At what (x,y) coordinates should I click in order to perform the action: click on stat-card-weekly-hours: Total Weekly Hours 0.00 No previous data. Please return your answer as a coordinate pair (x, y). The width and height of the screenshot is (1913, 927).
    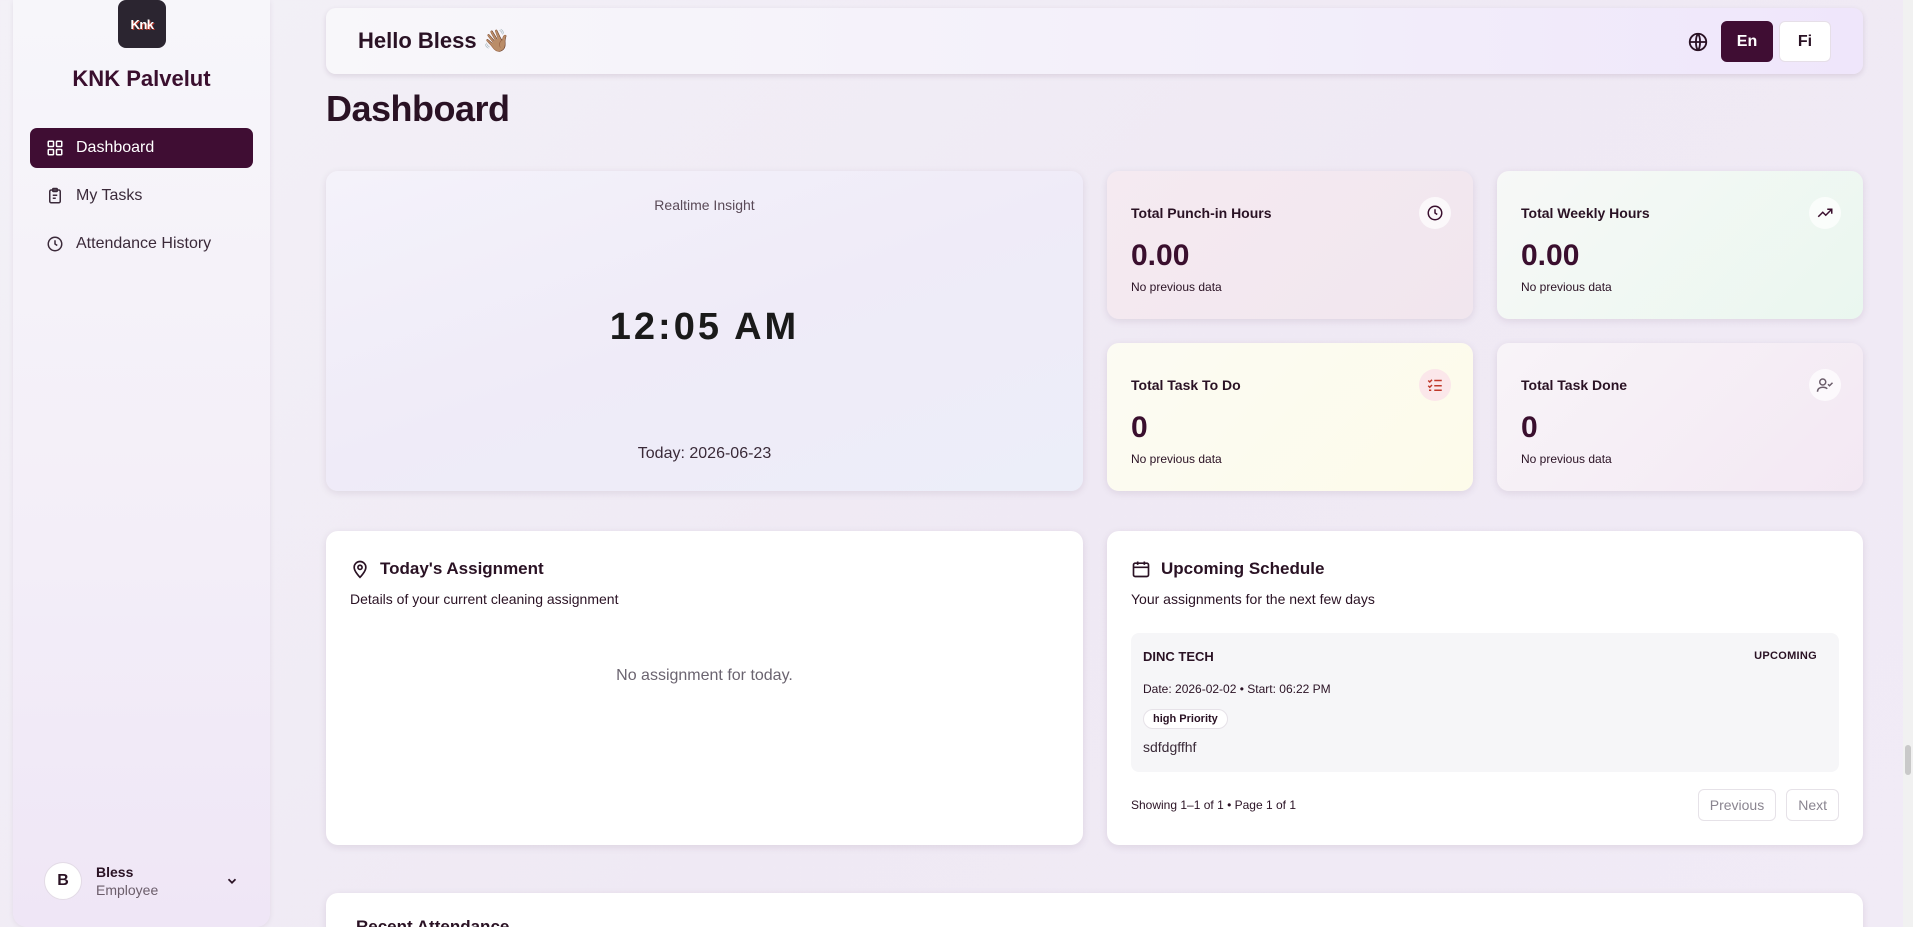
    Looking at the image, I should click on (1680, 245).